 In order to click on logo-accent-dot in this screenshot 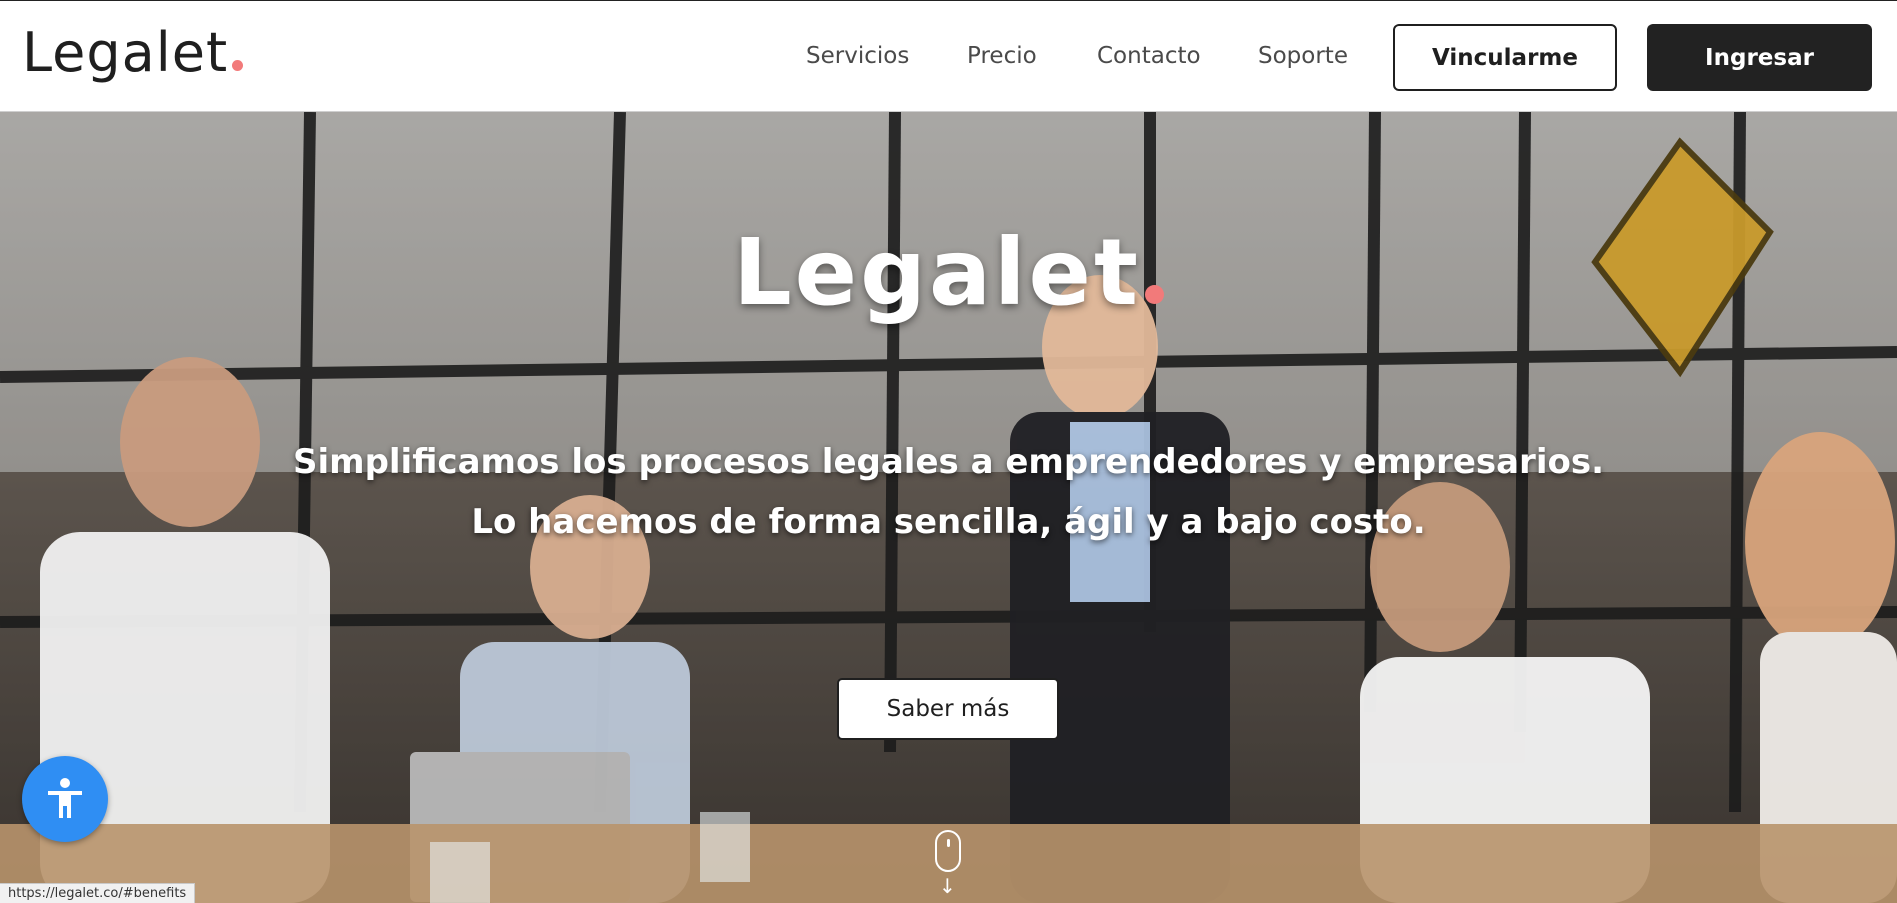, I will do `click(238, 65)`.